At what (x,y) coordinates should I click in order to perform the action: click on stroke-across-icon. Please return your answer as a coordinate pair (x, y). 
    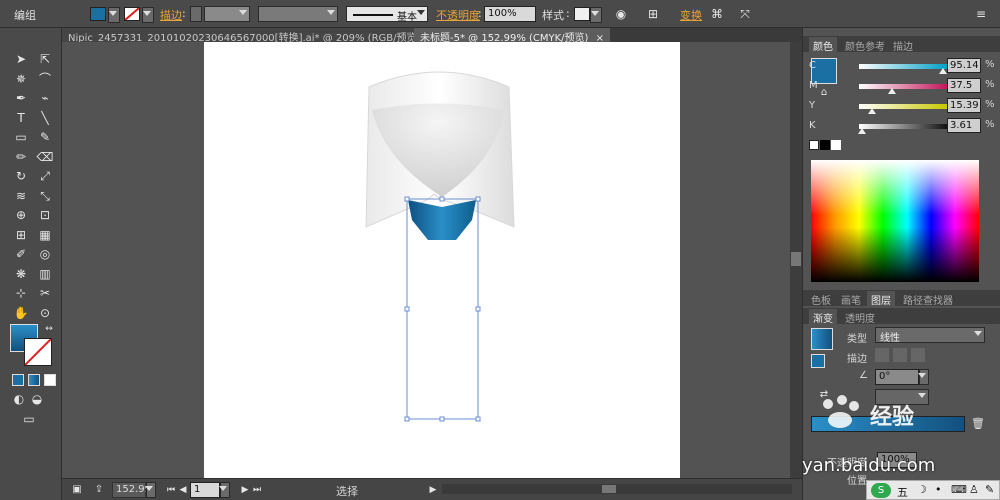
    Looking at the image, I should click on (918, 355).